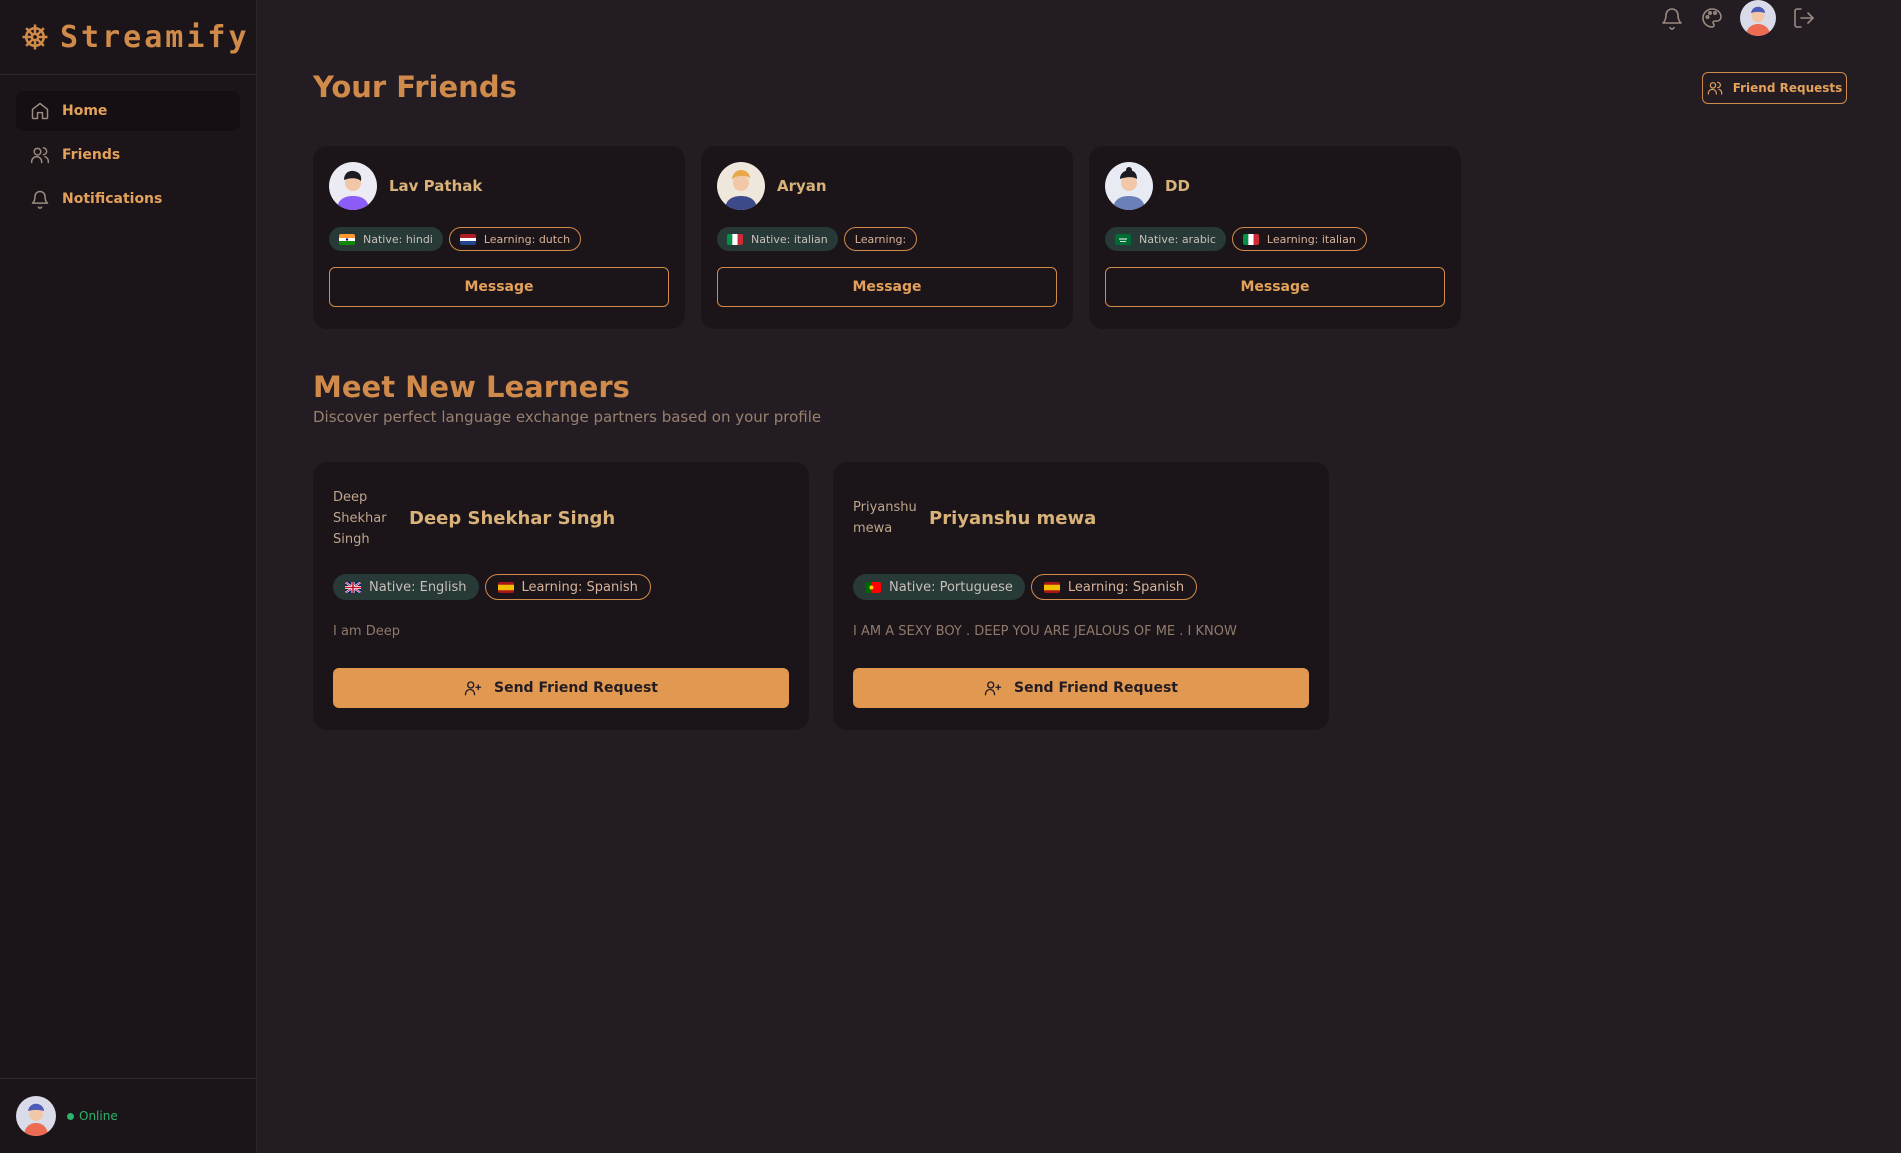  What do you see at coordinates (1804, 18) in the screenshot?
I see `logout-icon` at bounding box center [1804, 18].